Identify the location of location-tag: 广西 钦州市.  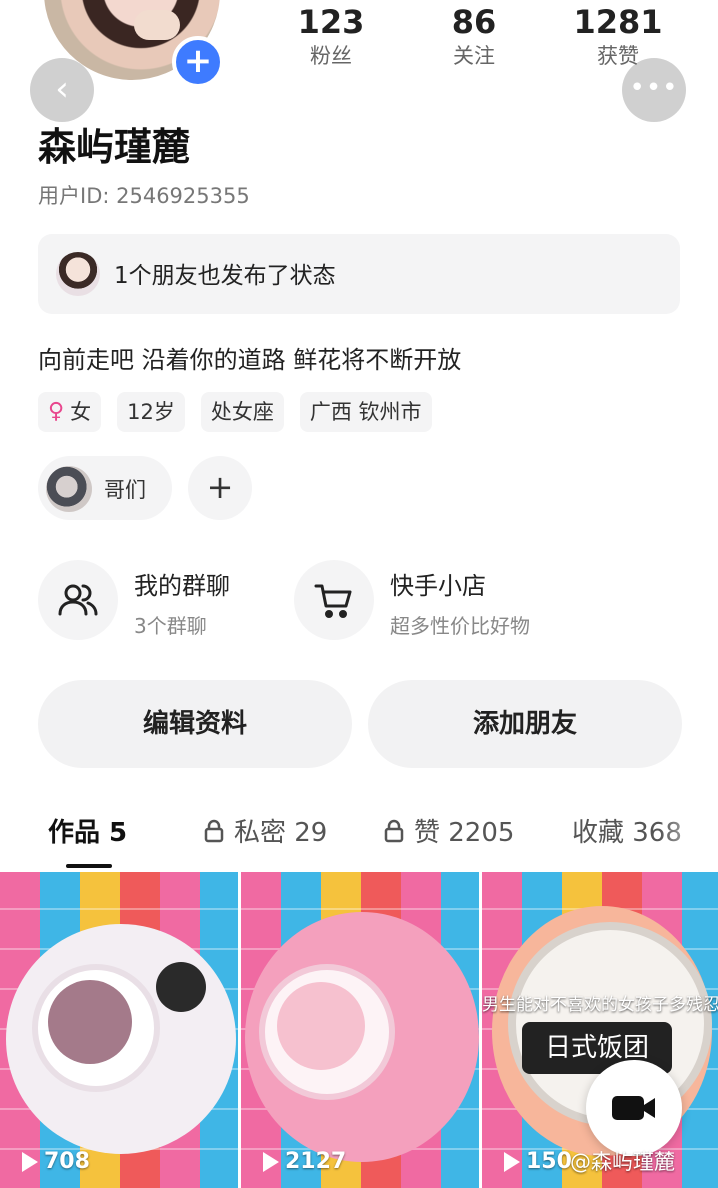
(365, 412).